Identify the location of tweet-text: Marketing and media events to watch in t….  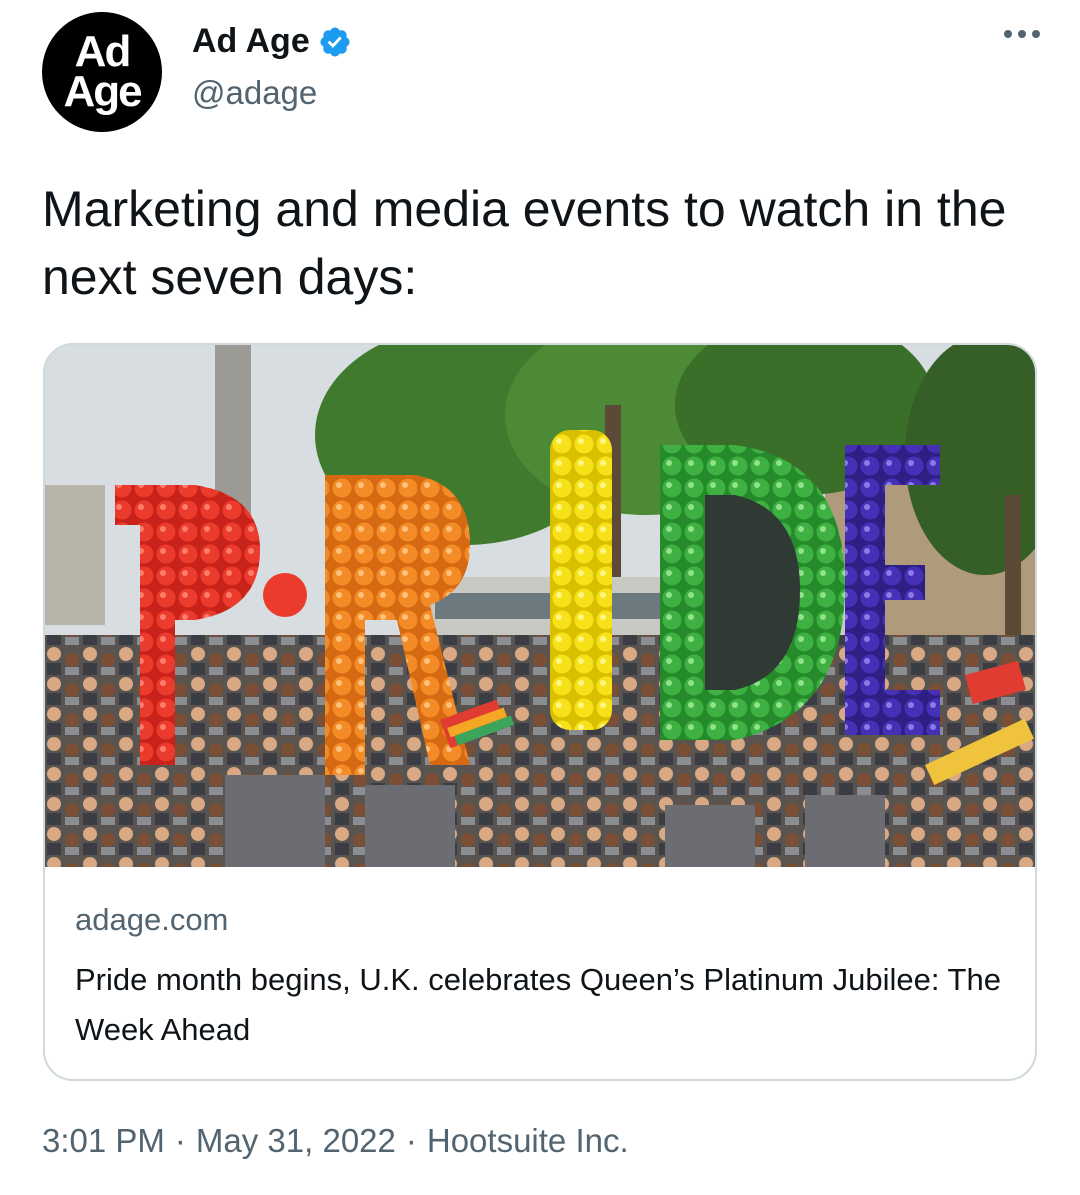
(524, 243).